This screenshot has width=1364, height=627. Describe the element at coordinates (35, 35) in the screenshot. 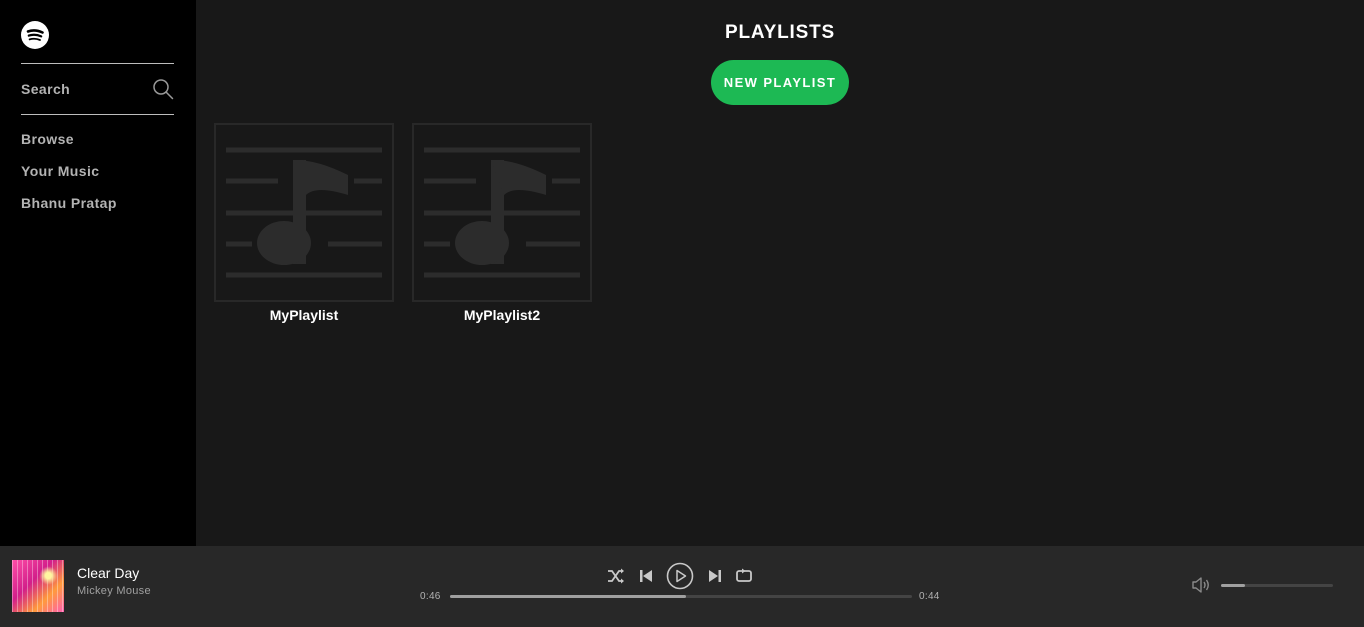

I see `spotify-logo-icon` at that location.